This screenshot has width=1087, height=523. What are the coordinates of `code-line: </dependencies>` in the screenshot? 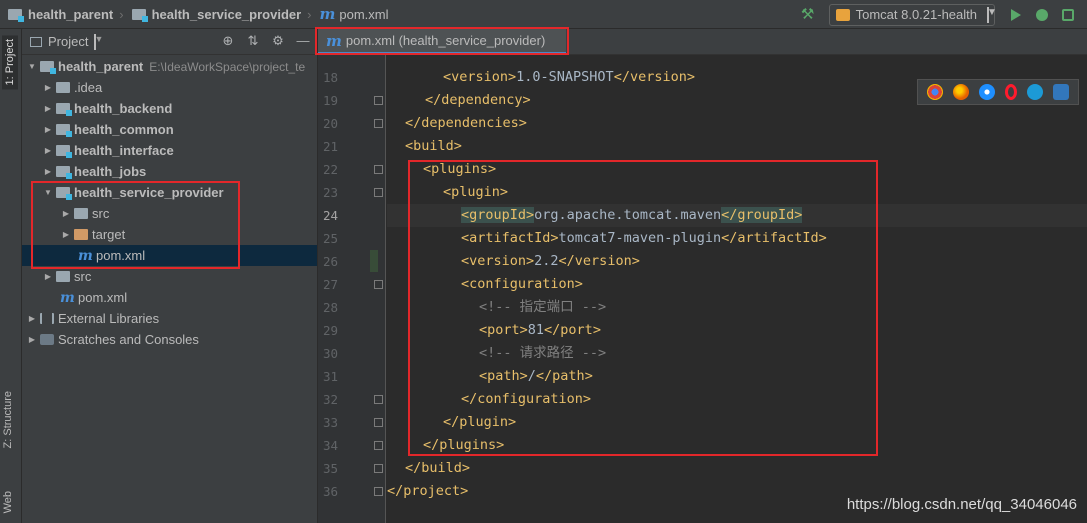 It's located at (457, 123).